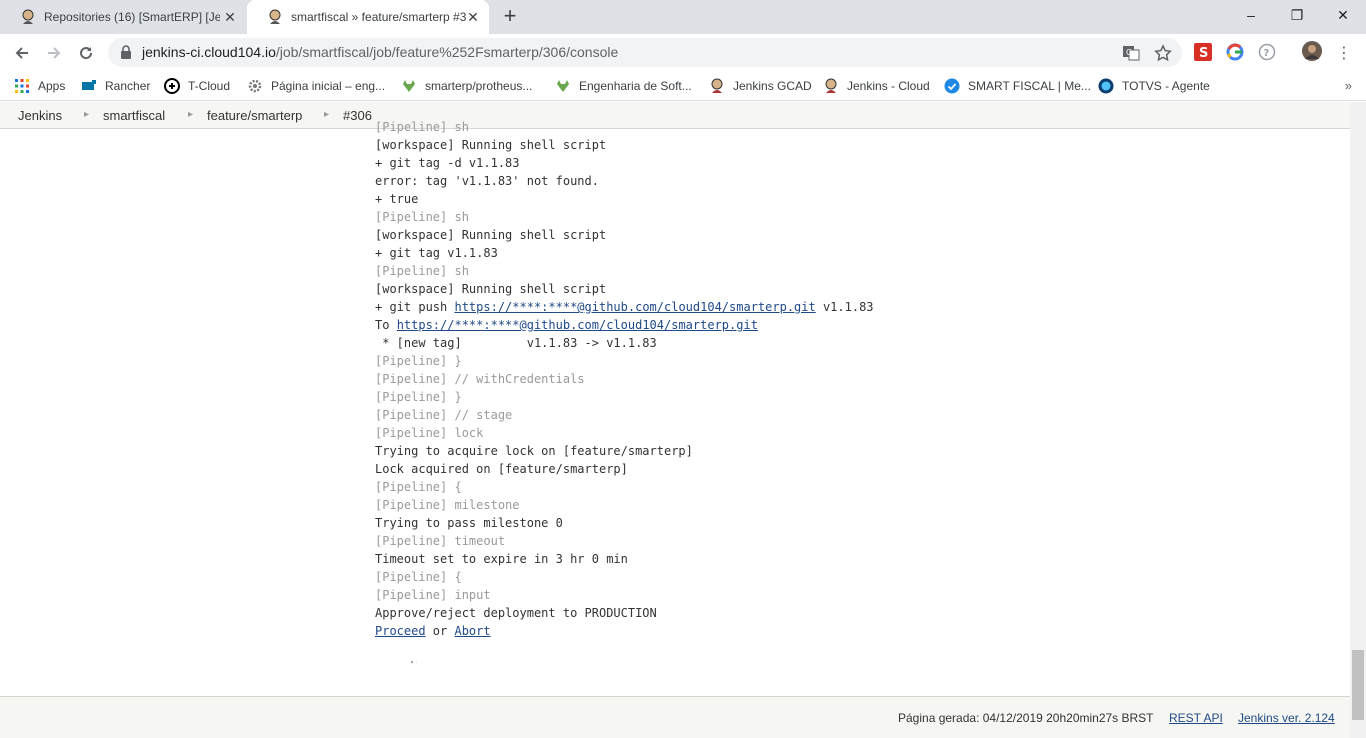  I want to click on back-button, so click(22, 53).